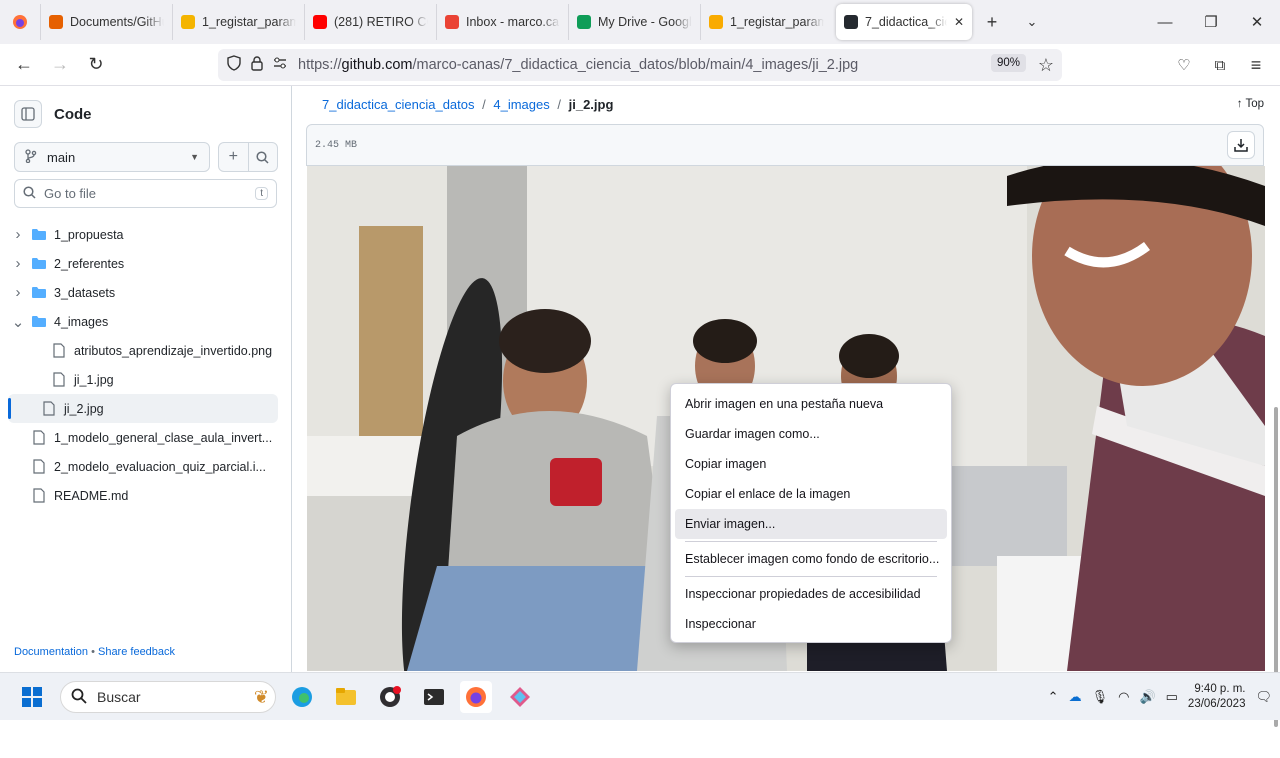  I want to click on tree-folder-item: › 2_referentes, so click(146, 263).